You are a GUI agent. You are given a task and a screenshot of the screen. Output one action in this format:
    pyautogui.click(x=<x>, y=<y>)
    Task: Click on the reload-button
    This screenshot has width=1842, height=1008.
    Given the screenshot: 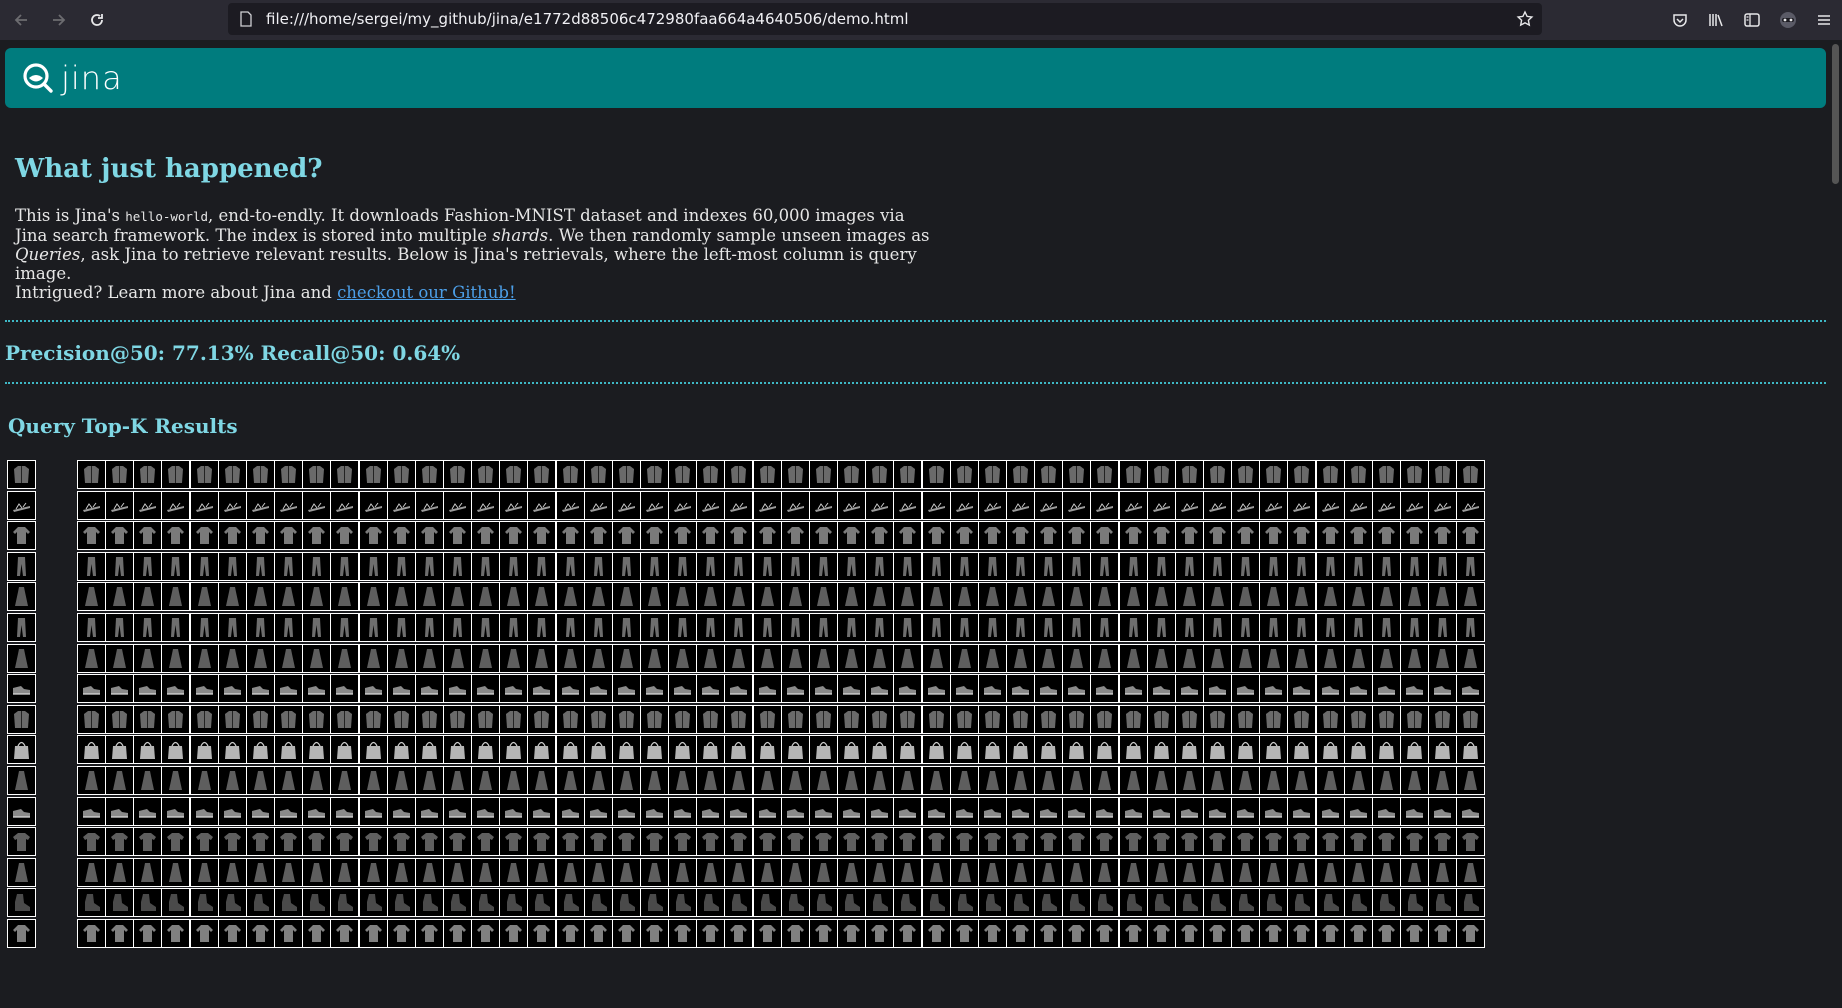 What is the action you would take?
    pyautogui.click(x=97, y=20)
    